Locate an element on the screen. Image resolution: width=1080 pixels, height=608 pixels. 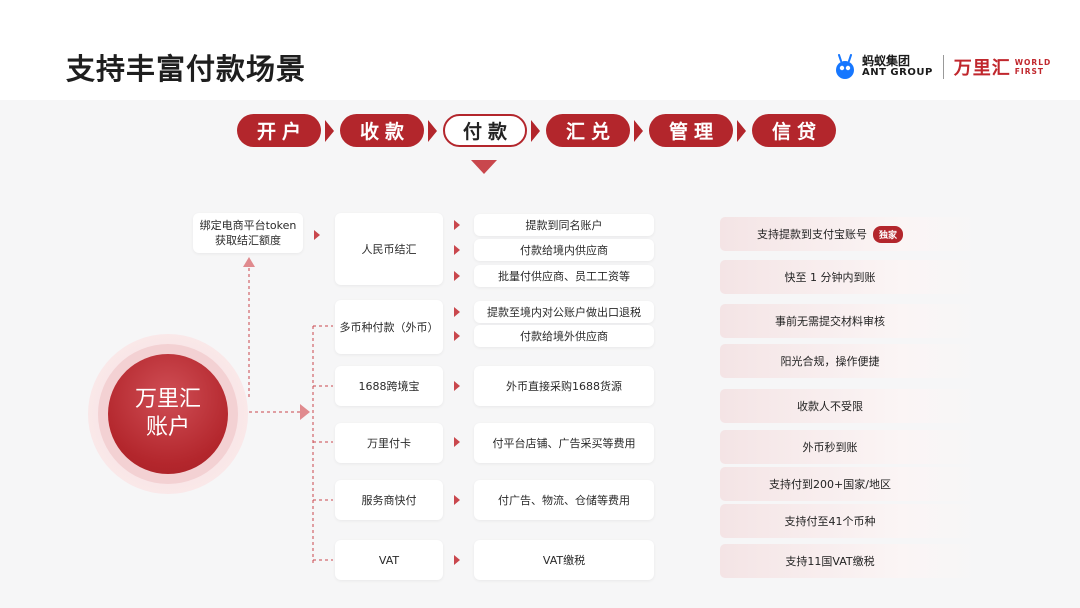
scenario-item: 提款到同名账户 is located at coordinates (564, 225).